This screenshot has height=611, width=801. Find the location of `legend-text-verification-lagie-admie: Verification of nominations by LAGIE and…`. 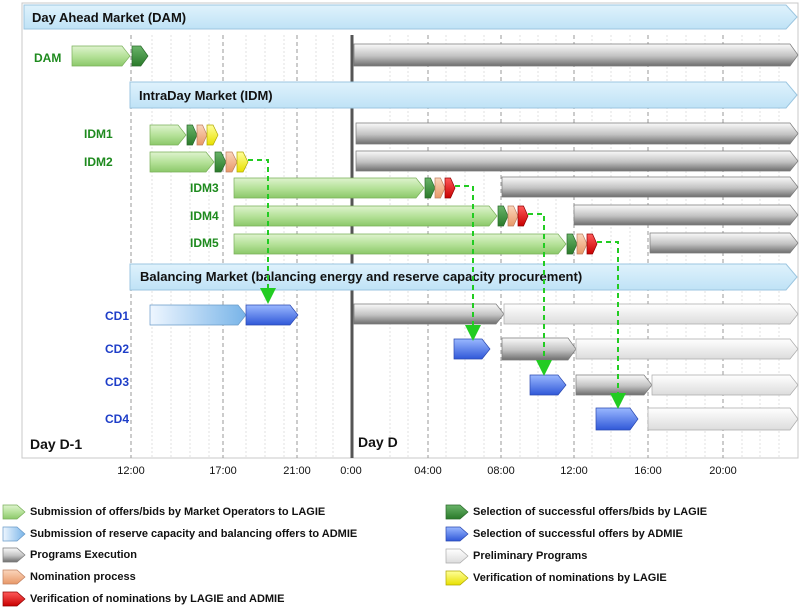

legend-text-verification-lagie-admie: Verification of nominations by LAGIE and… is located at coordinates (157, 599).